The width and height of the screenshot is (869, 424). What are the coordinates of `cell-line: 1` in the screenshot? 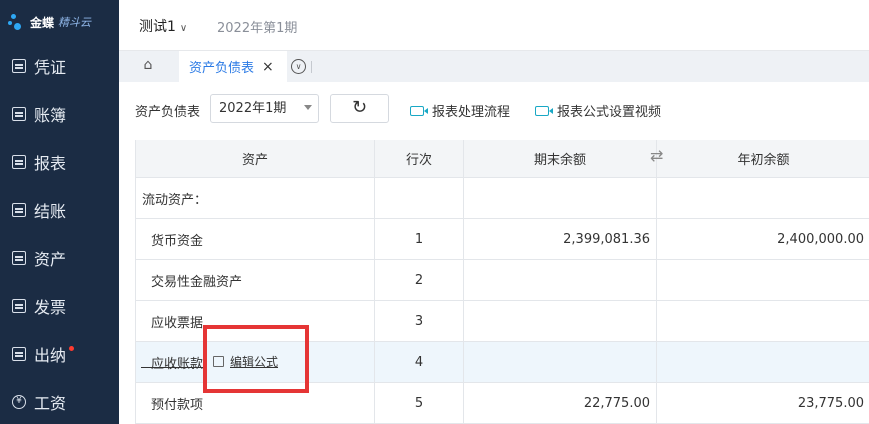 It's located at (419, 239).